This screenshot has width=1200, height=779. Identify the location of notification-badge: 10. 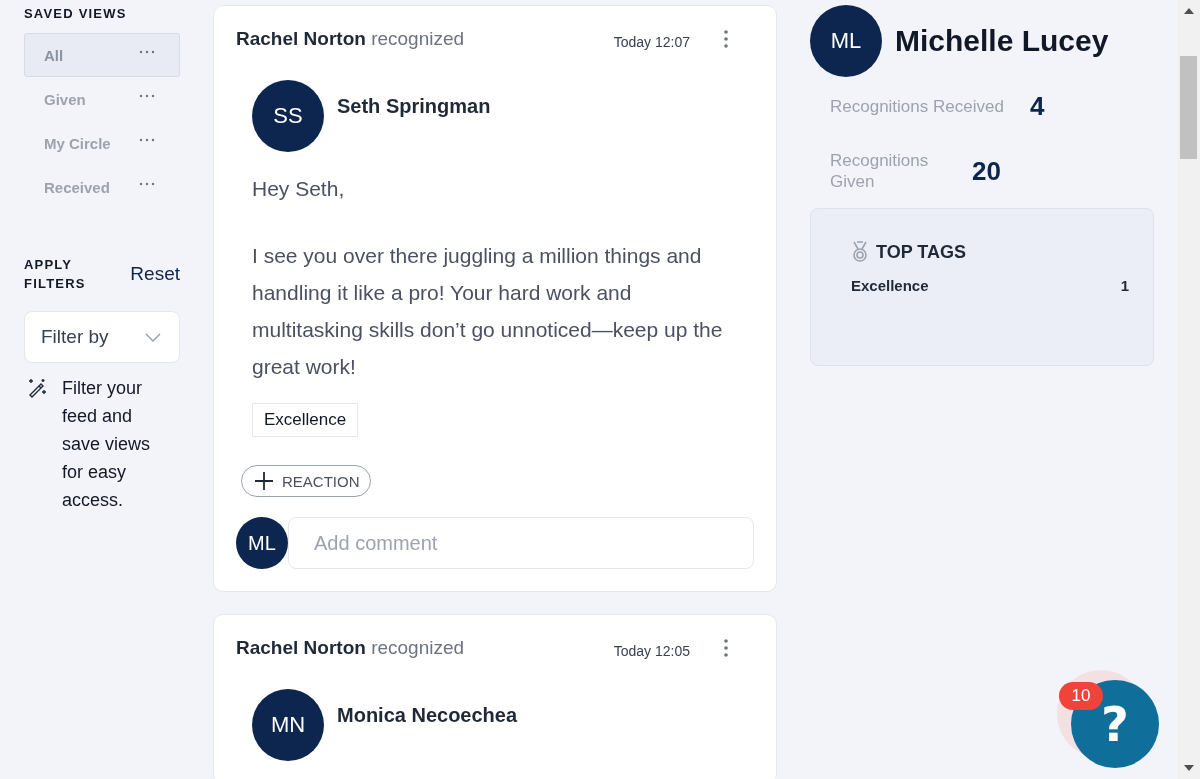
(1081, 696).